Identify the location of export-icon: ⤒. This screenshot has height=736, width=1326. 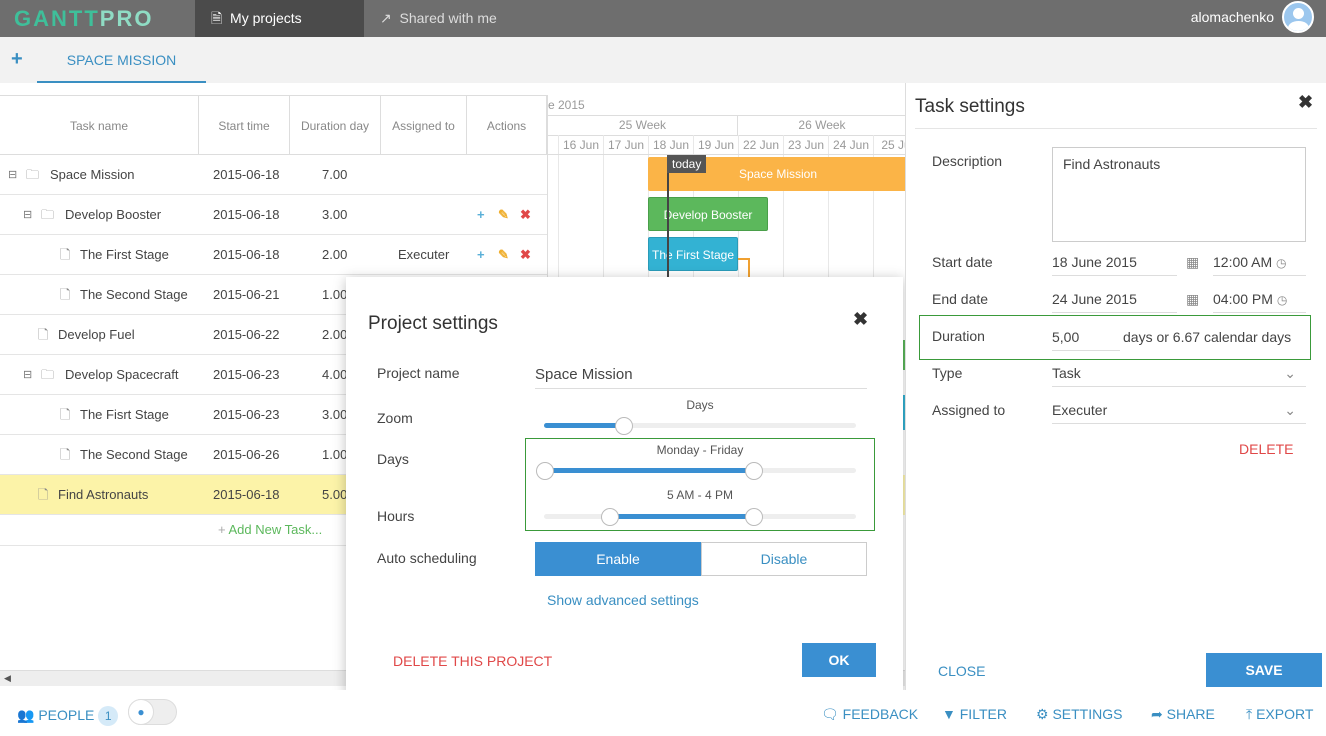
(1249, 714).